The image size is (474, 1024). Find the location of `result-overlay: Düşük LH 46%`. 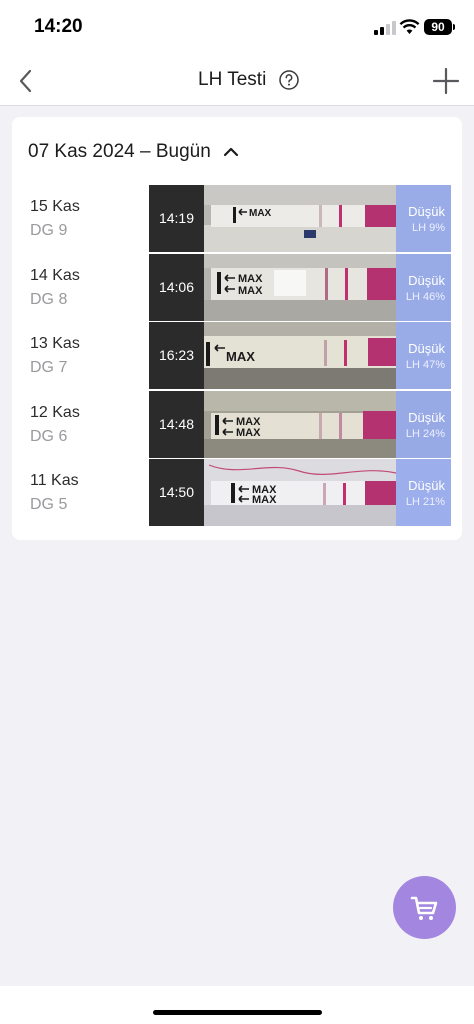

result-overlay: Düşük LH 46% is located at coordinates (423, 287).